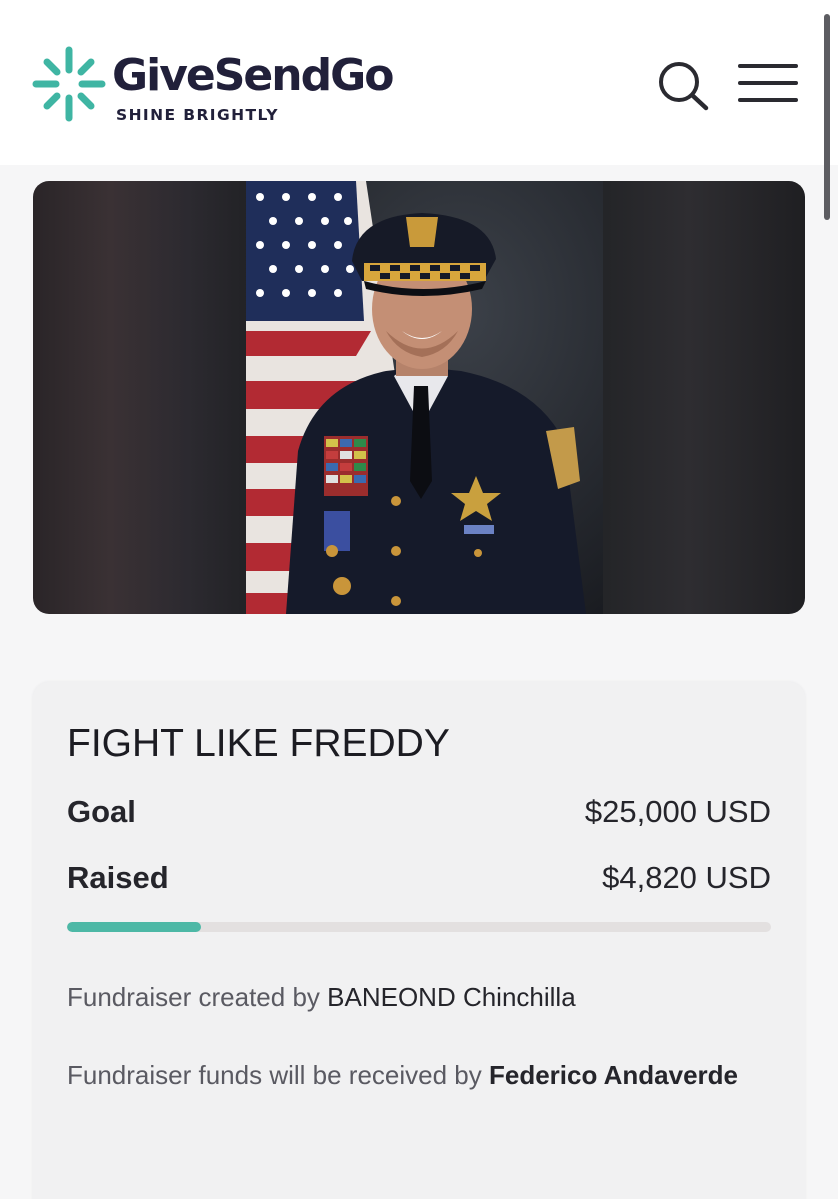 This screenshot has width=838, height=1199. Describe the element at coordinates (419, 82) in the screenshot. I see `site-header: GiveSendGo SHINE BRIGHTLY` at that location.